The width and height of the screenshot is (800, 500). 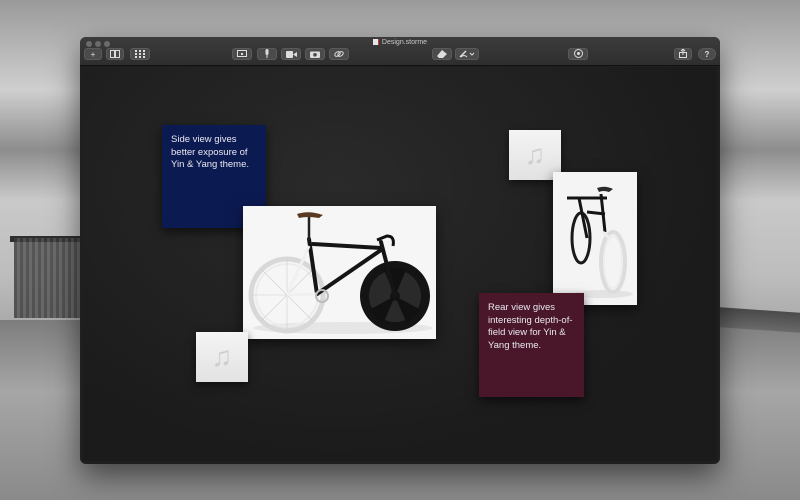 I want to click on grid-icon, so click(x=140, y=54).